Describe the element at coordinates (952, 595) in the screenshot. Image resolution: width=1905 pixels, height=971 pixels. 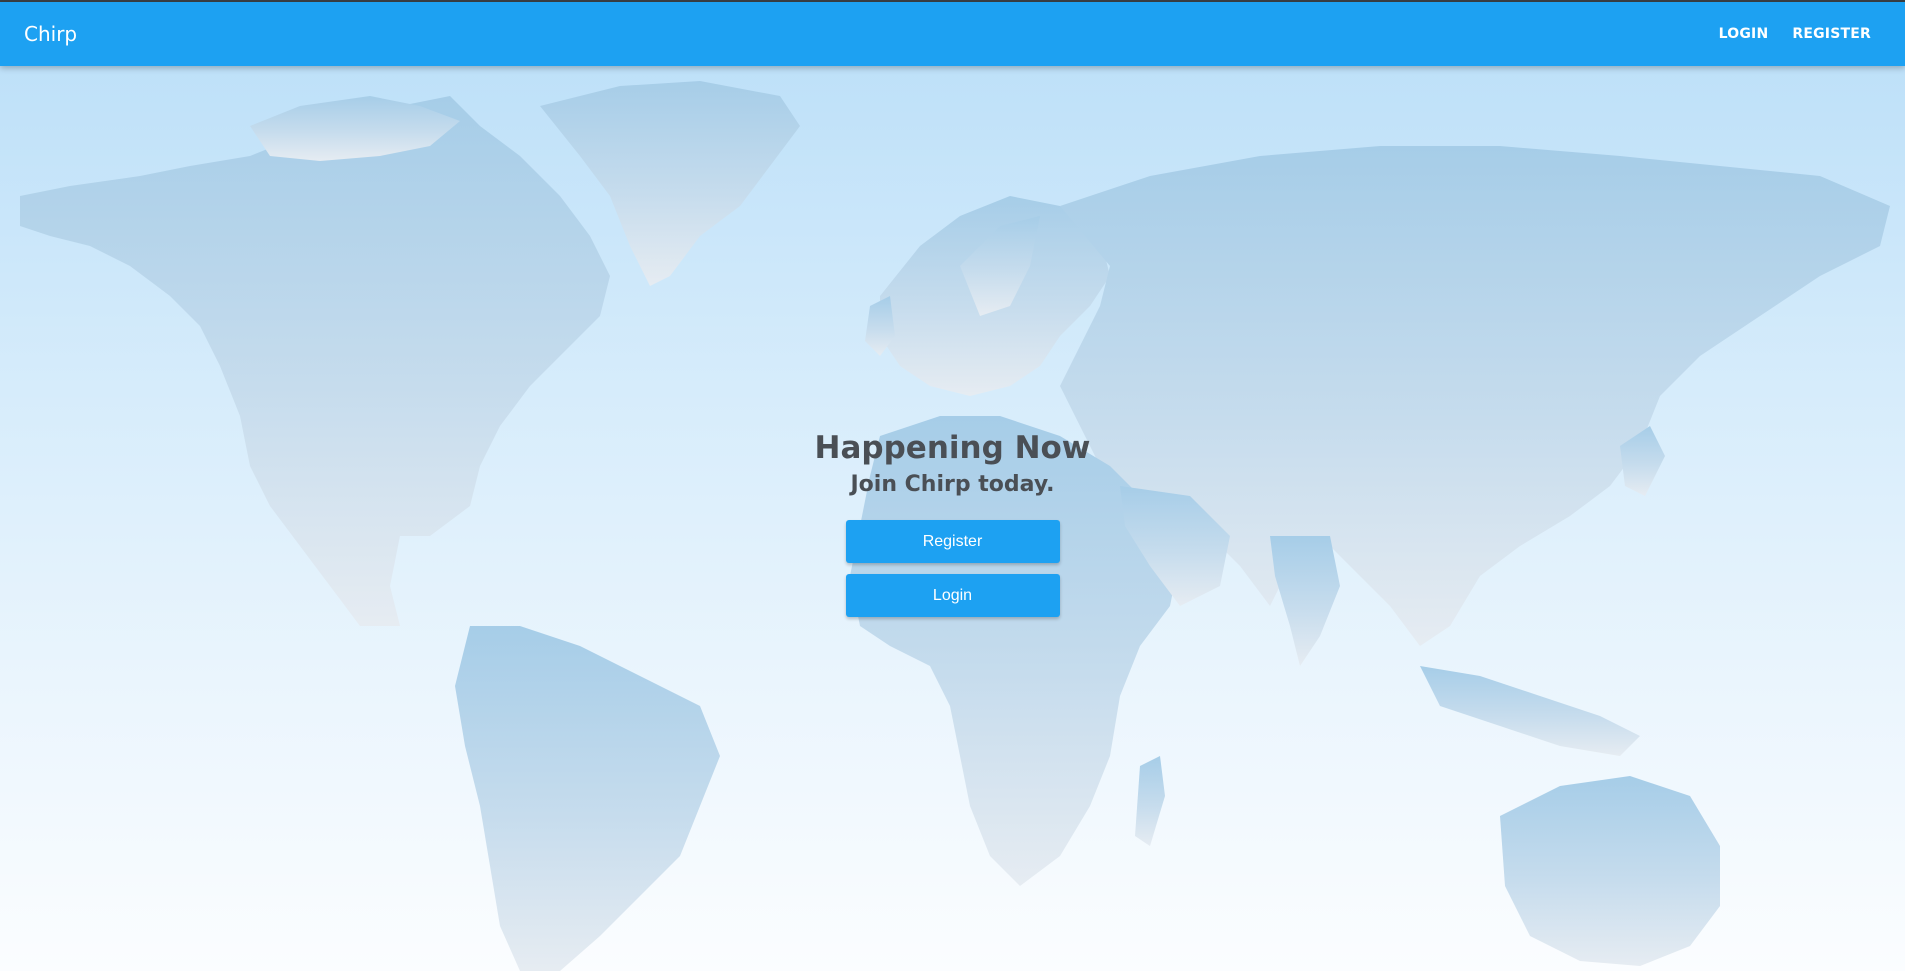
I see `login-button: Login` at that location.